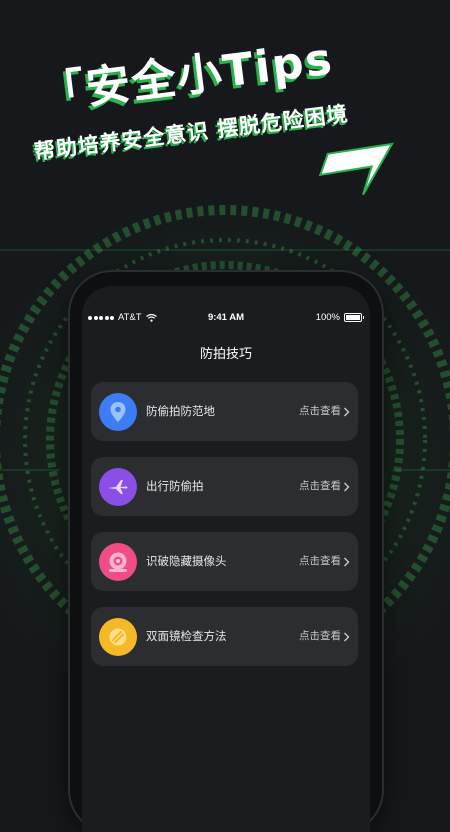 Image resolution: width=450 pixels, height=832 pixels. Describe the element at coordinates (118, 562) in the screenshot. I see `camera-lens-icon` at that location.